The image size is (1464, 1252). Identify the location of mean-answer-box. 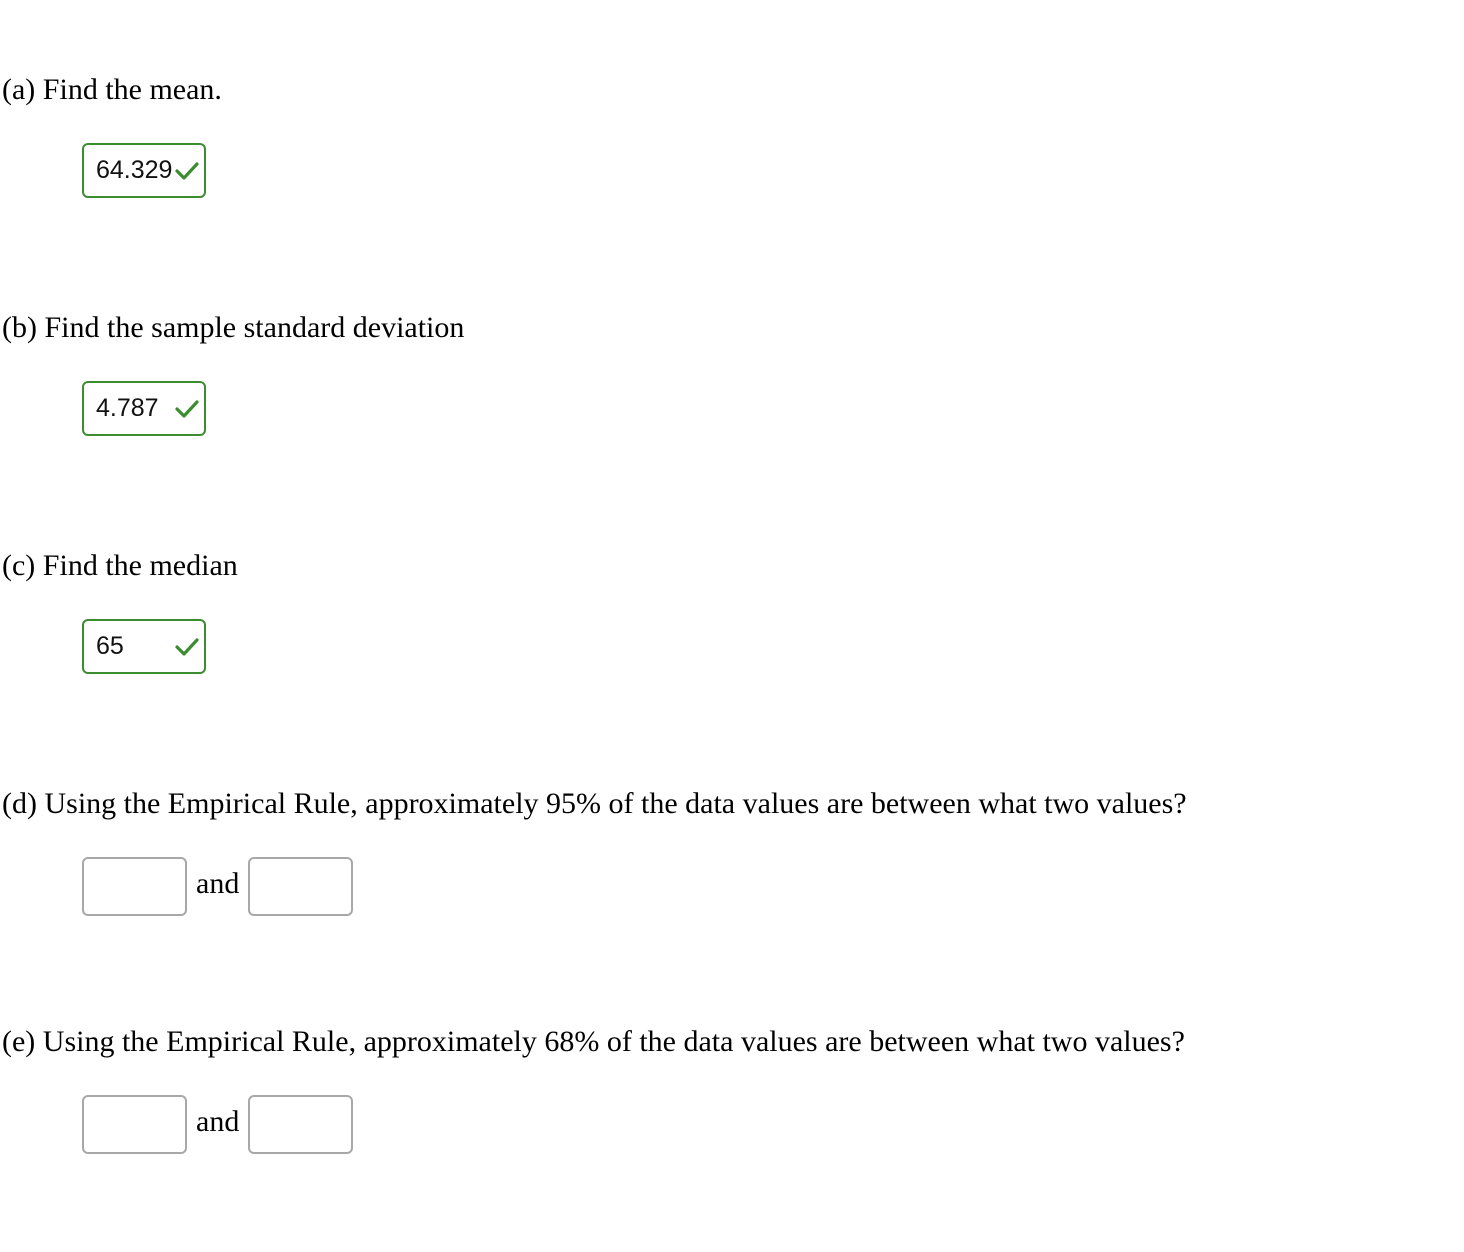
(144, 170).